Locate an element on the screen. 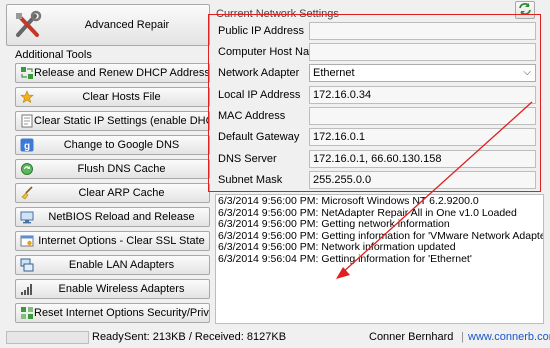 The width and height of the screenshot is (550, 348). hosts-file-icon is located at coordinates (27, 97).